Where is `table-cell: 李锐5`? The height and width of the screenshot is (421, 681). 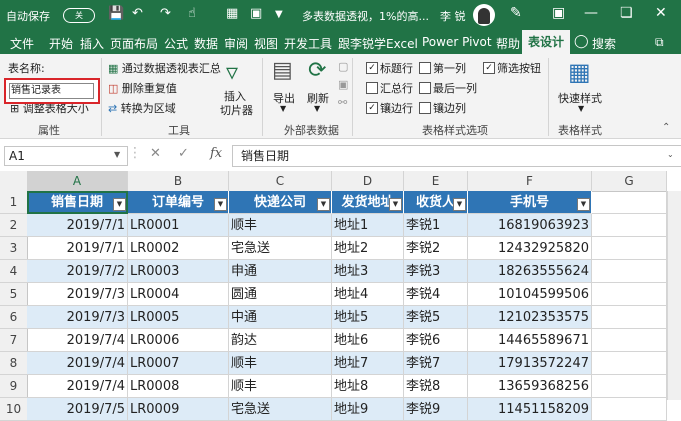
table-cell: 李锐5 is located at coordinates (436, 317).